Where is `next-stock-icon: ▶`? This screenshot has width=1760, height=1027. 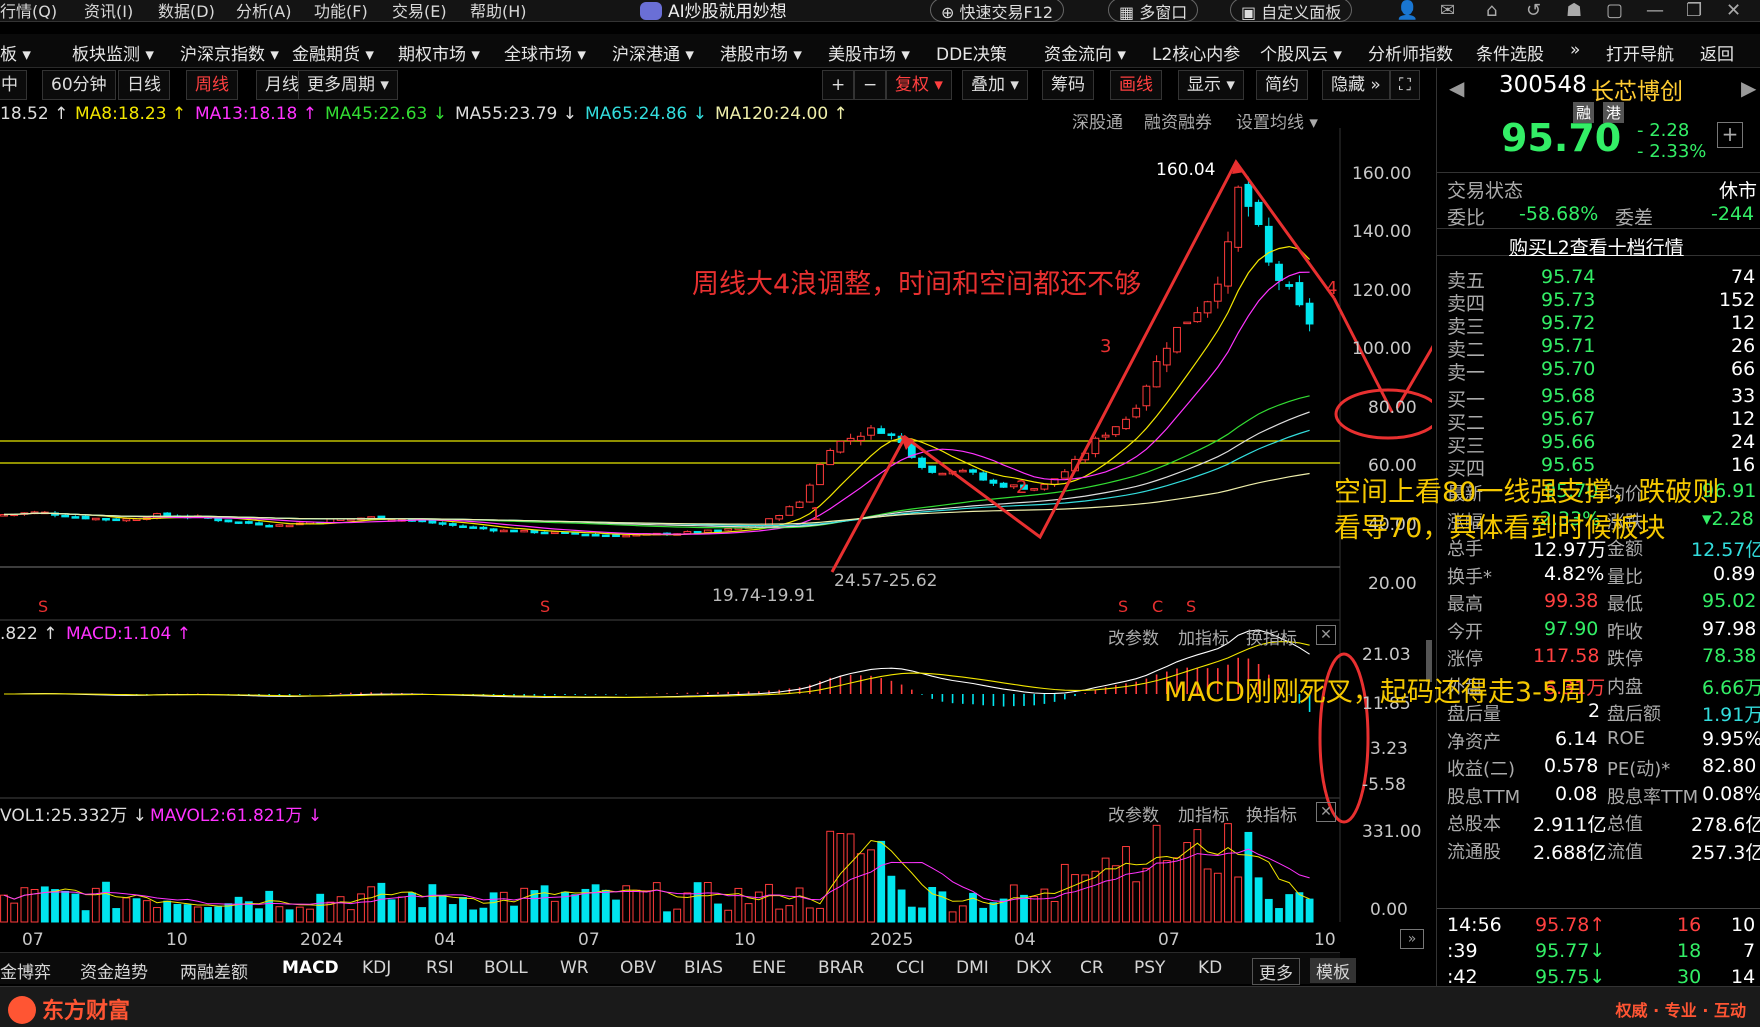 next-stock-icon: ▶ is located at coordinates (1748, 88).